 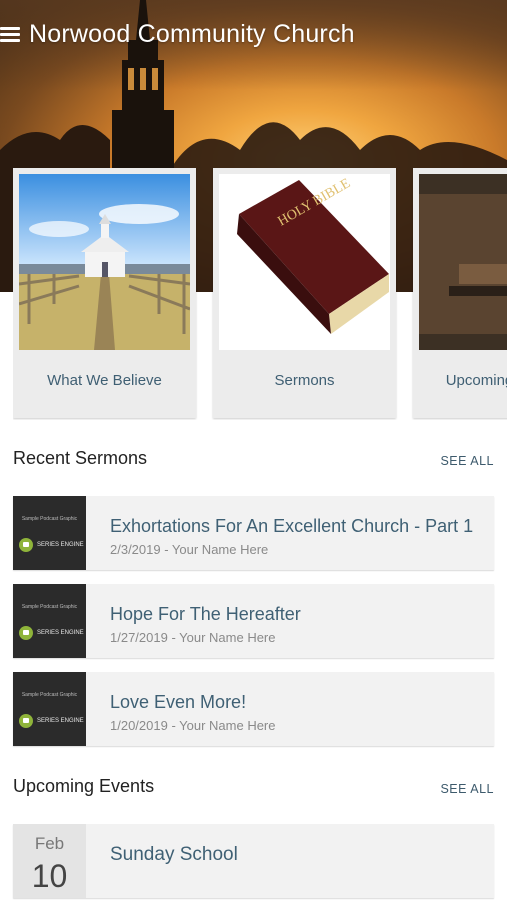 What do you see at coordinates (10, 35) in the screenshot?
I see `hamburger-menu-icon` at bounding box center [10, 35].